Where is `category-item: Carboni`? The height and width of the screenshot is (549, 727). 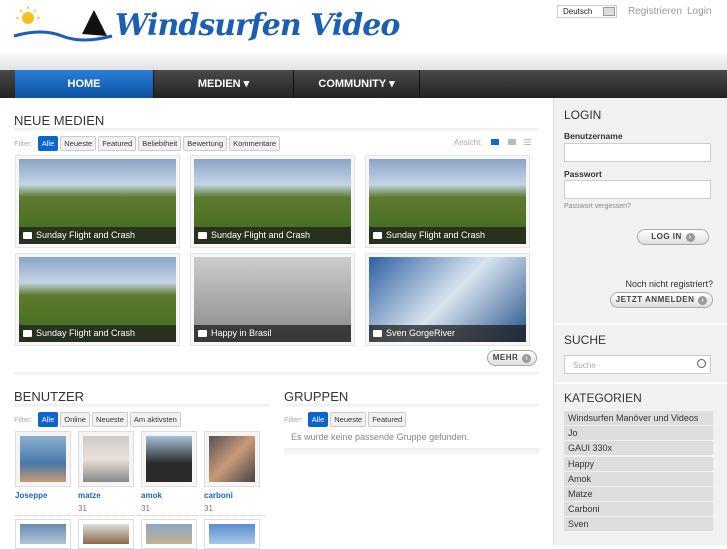
category-item: Carboni is located at coordinates (638, 509).